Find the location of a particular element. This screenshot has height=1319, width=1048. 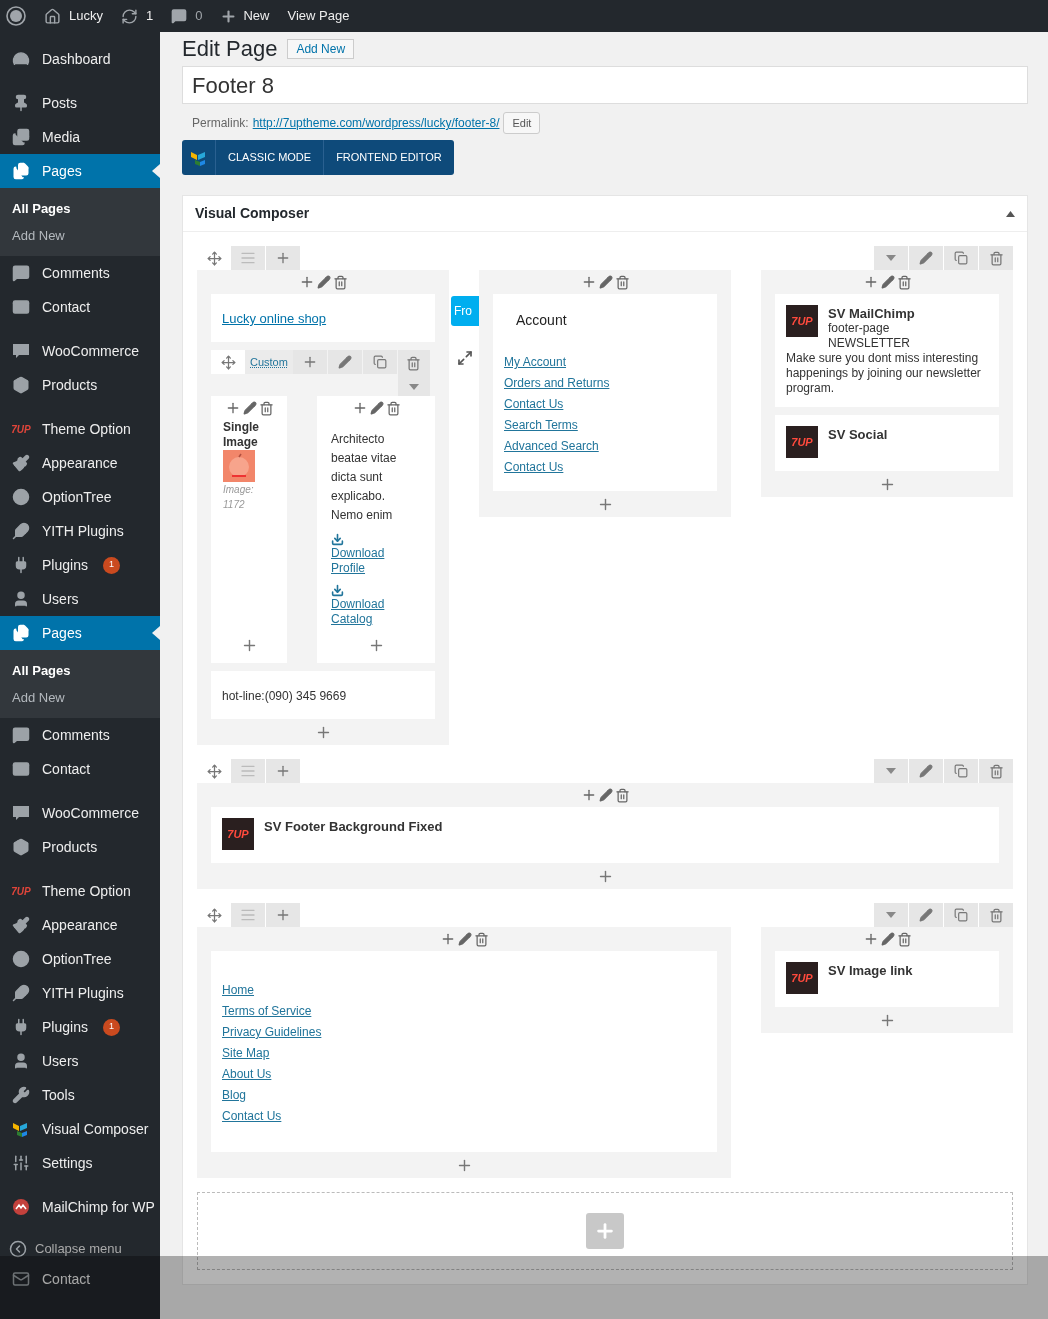

move-handle is located at coordinates (228, 362).